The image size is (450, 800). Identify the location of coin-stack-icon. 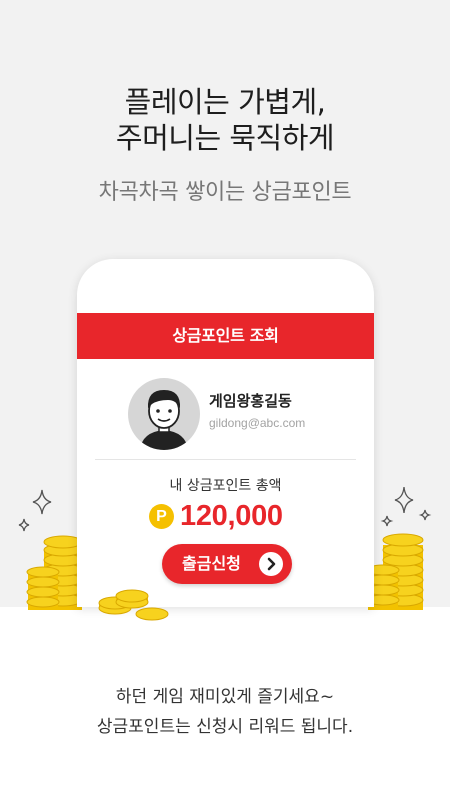
(133, 605).